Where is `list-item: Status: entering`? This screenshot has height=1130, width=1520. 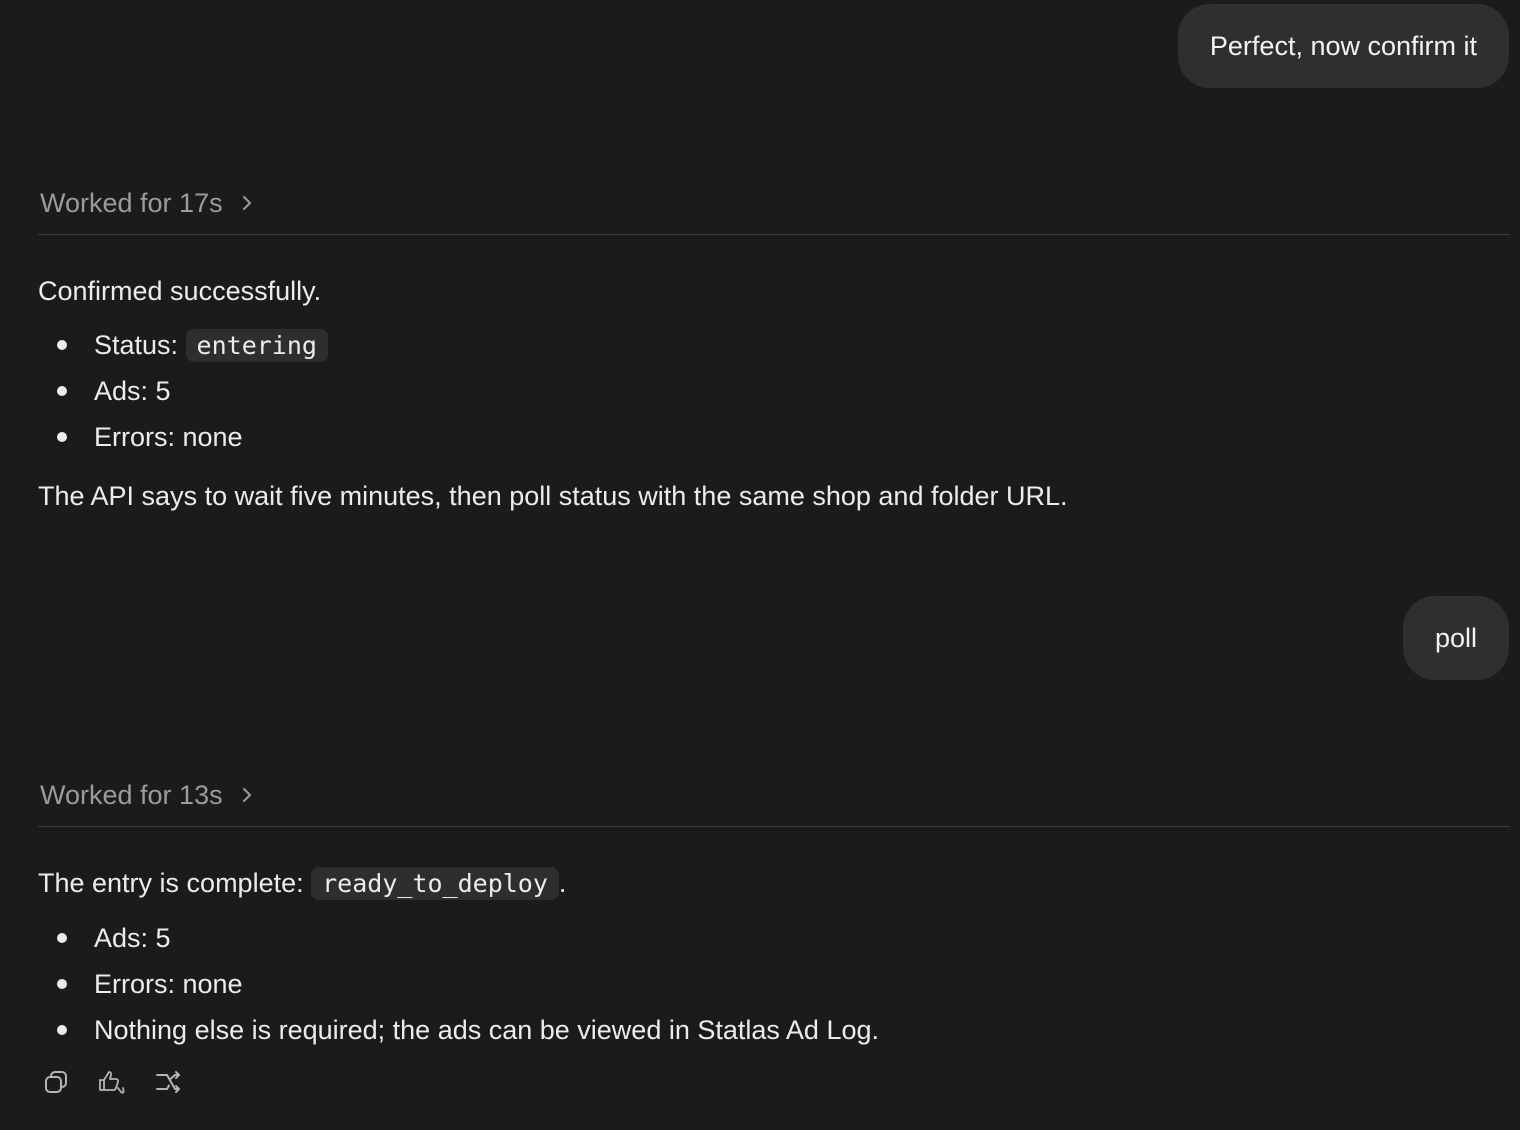 list-item: Status: entering is located at coordinates (164, 345).